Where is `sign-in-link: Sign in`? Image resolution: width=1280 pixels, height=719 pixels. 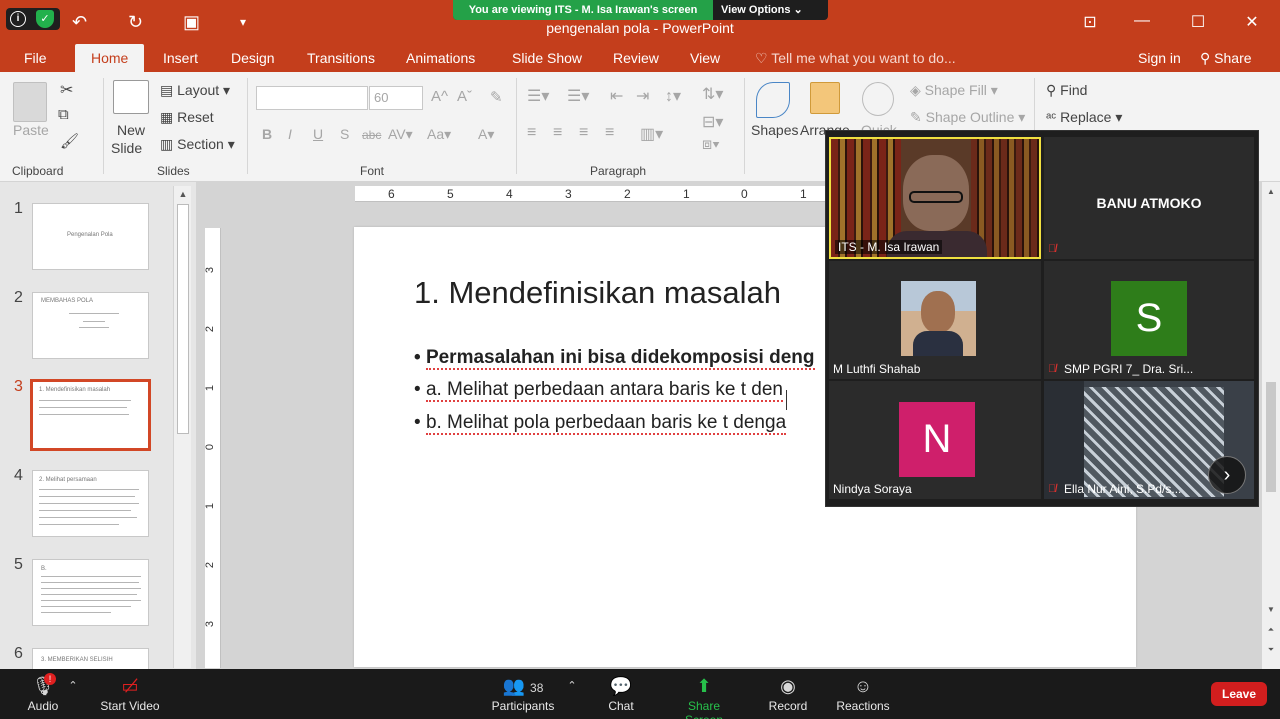
sign-in-link: Sign in is located at coordinates (1159, 58).